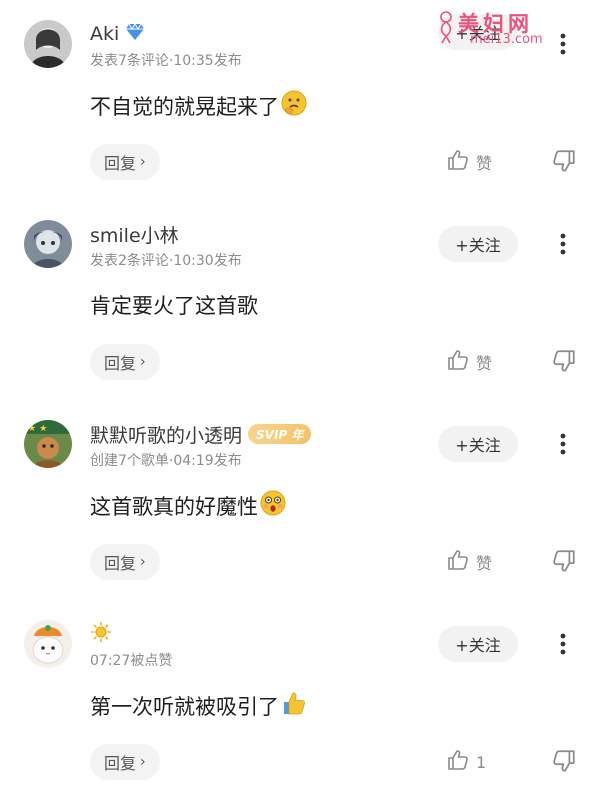 The height and width of the screenshot is (800, 600). I want to click on comment-content: 这首歌真的好魔性, so click(188, 505).